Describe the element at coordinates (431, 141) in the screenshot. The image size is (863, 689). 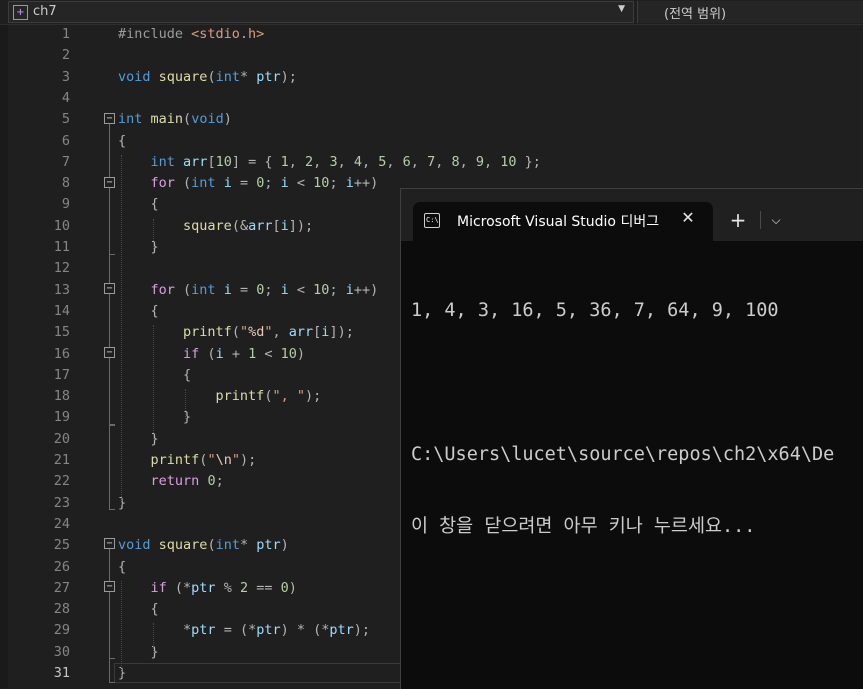
I see `code-line: 6{` at that location.